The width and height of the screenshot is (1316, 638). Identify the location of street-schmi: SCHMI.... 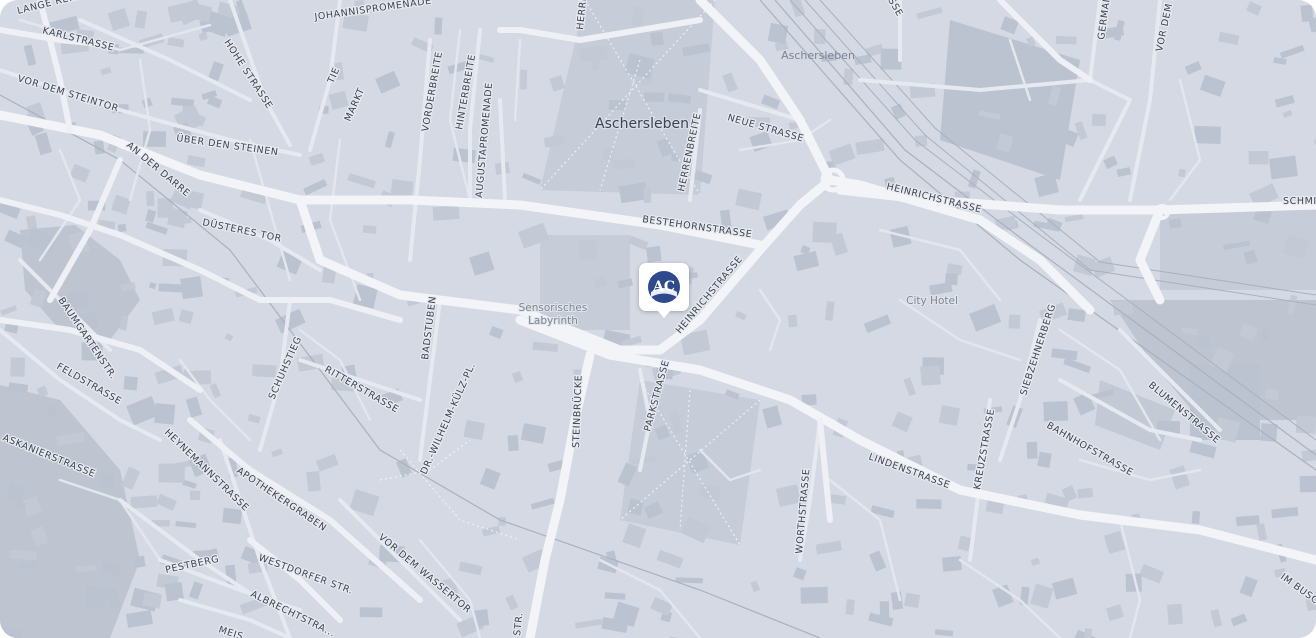
(1299, 201).